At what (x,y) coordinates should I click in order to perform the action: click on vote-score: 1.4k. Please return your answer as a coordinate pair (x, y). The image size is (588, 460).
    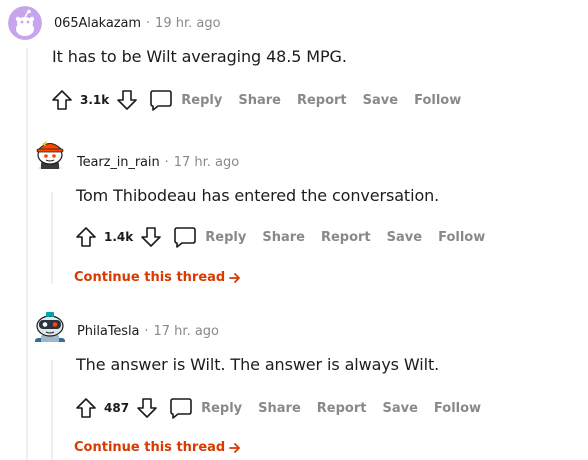
    Looking at the image, I should click on (119, 237).